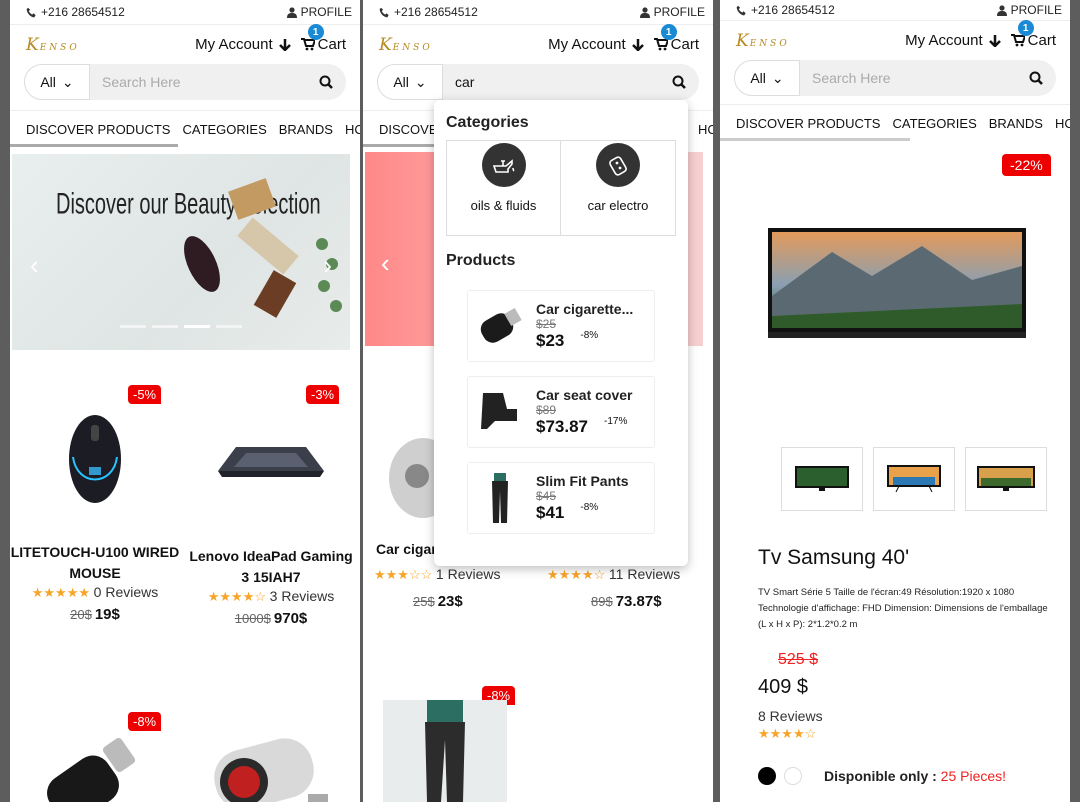 Image resolution: width=1080 pixels, height=802 pixels. Describe the element at coordinates (95, 592) in the screenshot. I see `product-rating: ★★★★★ 0 Reviews` at that location.